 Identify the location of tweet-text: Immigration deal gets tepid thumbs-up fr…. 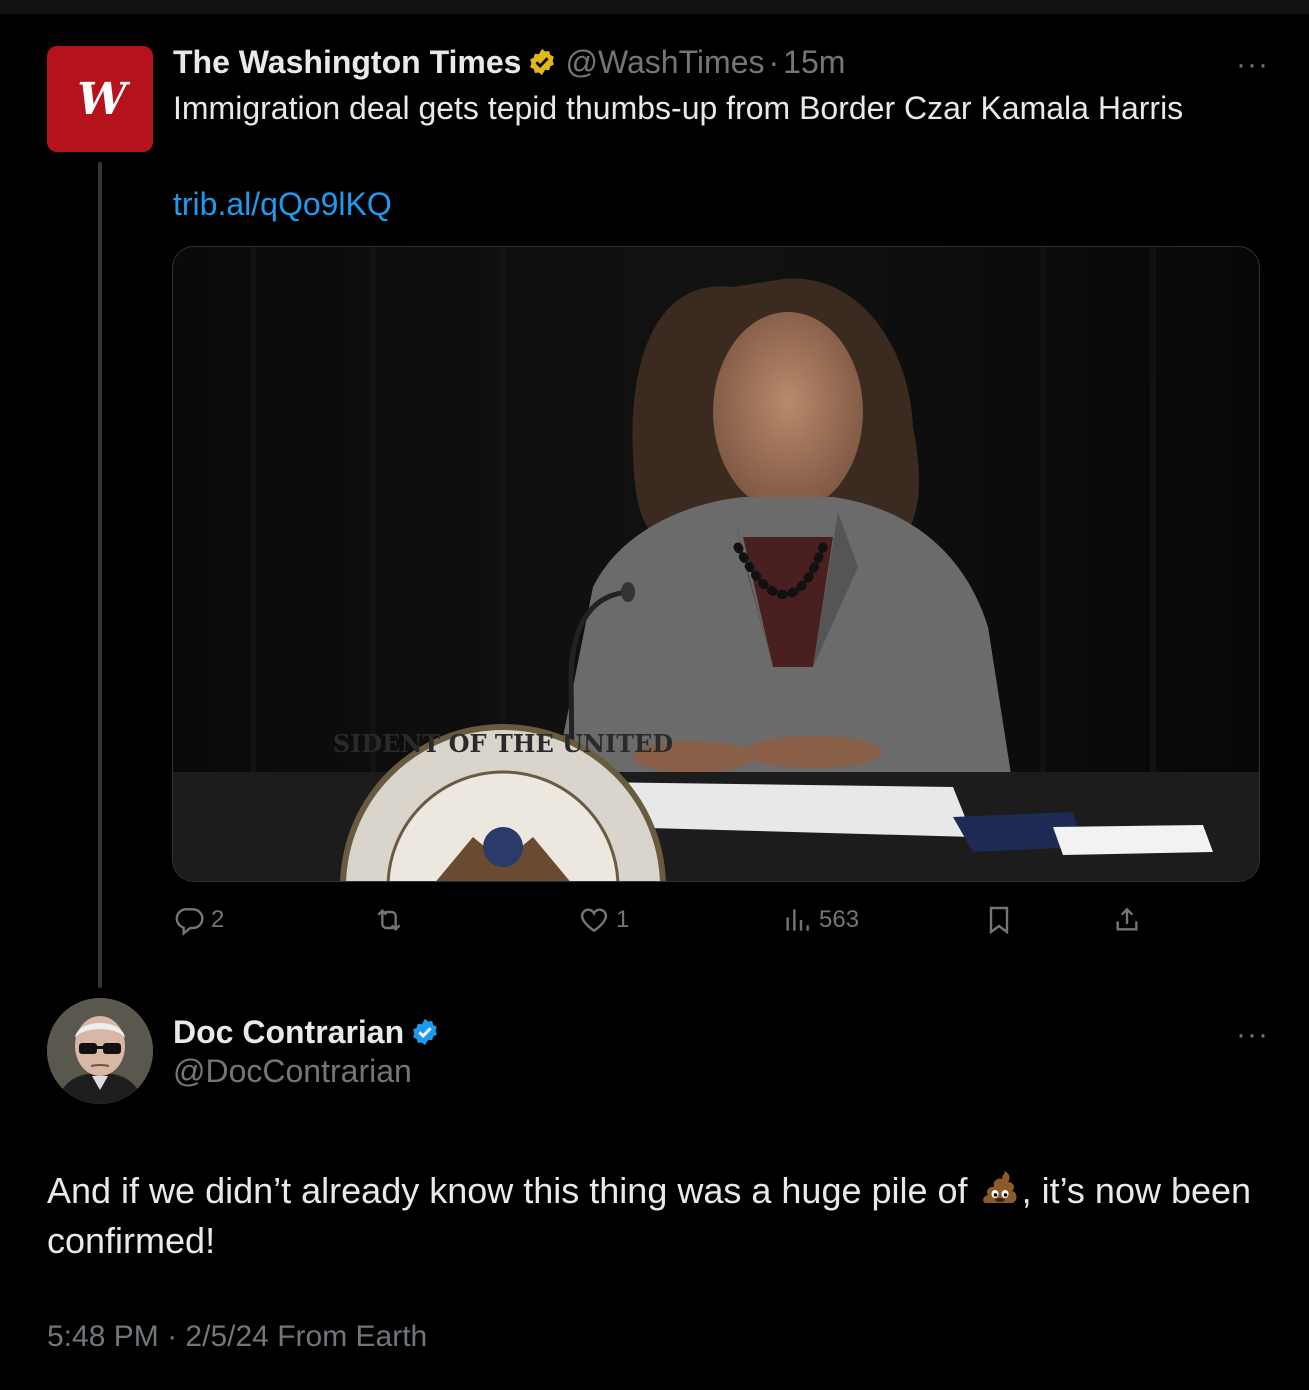
(678, 108).